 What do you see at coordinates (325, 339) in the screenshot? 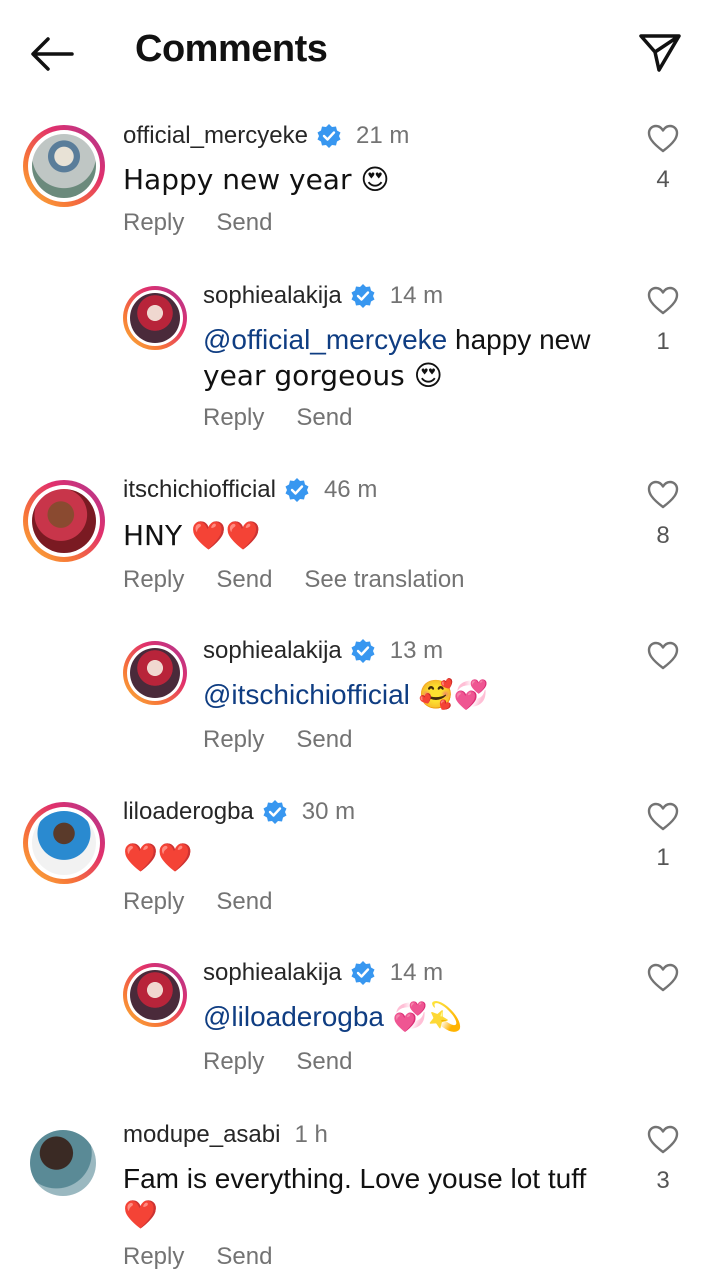
I see `mention-link: @official_mercyeke` at bounding box center [325, 339].